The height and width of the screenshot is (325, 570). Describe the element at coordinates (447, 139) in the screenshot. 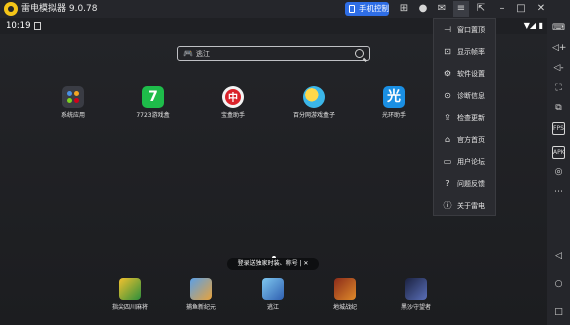

I see `home-icon: ⌂` at that location.